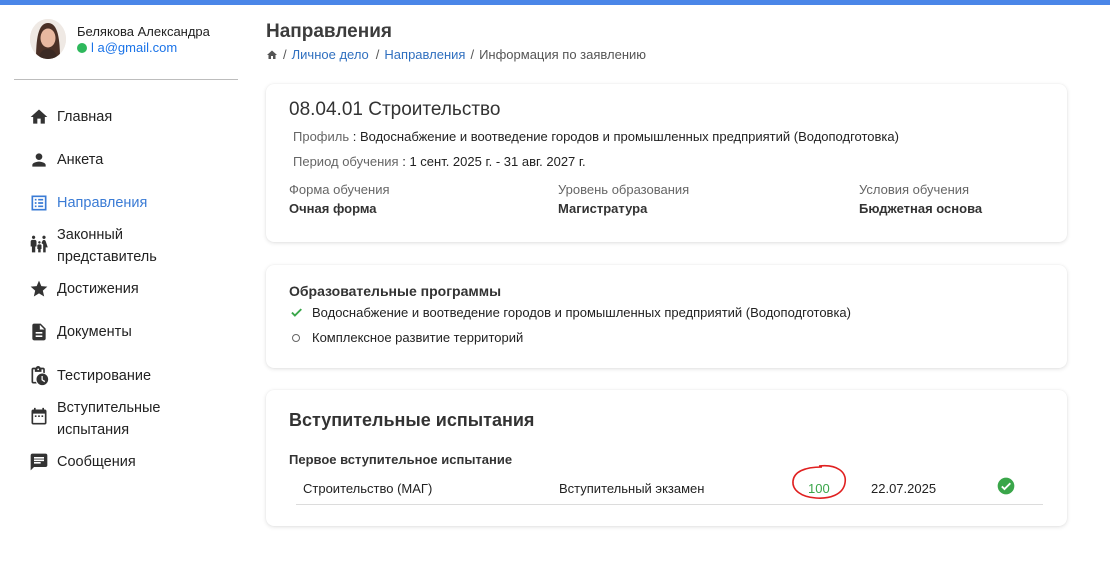 This screenshot has height=585, width=1110. Describe the element at coordinates (84, 289) in the screenshot. I see `sidebar-item-achievements: Достижения` at that location.